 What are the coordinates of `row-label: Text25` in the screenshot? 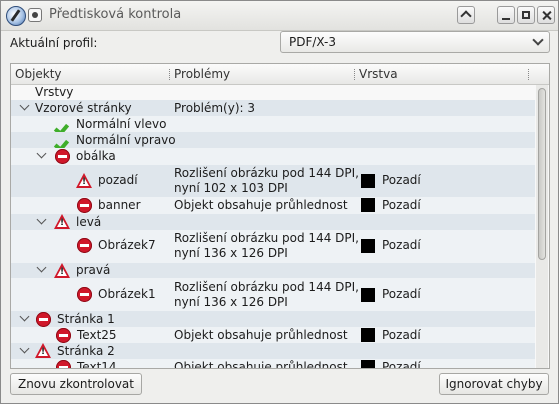 It's located at (97, 335).